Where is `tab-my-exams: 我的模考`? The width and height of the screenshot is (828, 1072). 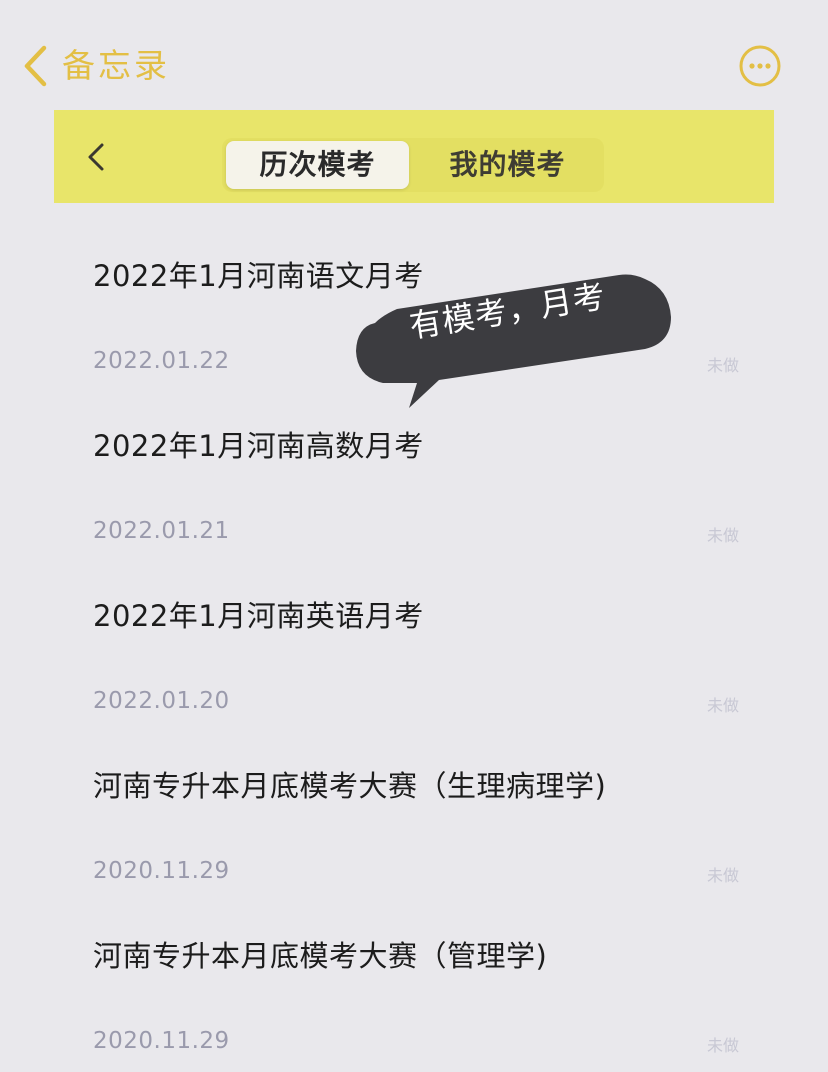
tab-my-exams: 我的模考 is located at coordinates (507, 165).